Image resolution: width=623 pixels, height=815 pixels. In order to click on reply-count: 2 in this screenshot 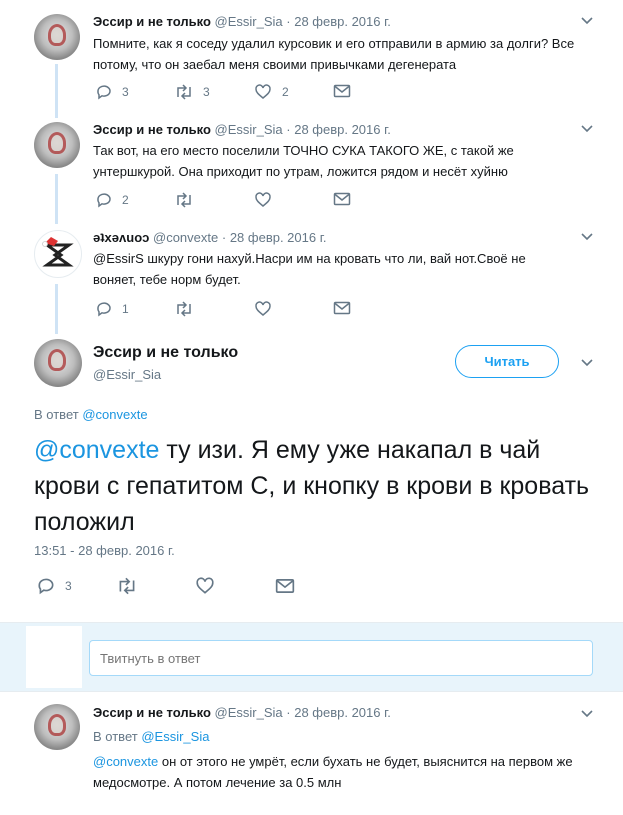, I will do `click(125, 200)`.